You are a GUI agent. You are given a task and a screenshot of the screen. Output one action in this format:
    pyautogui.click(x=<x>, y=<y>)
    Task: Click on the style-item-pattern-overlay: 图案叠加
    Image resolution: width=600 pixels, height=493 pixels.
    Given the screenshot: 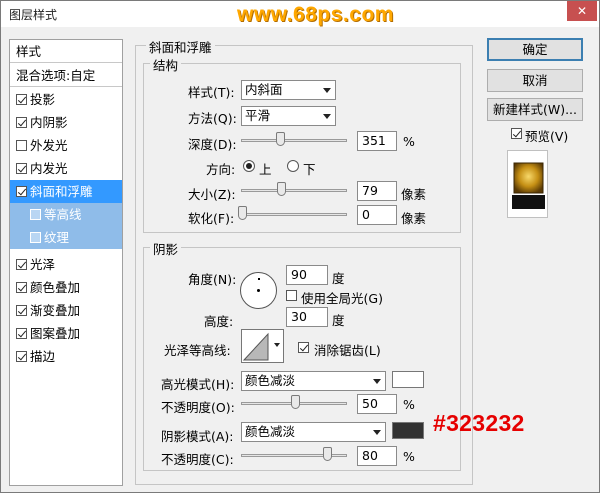 What is the action you would take?
    pyautogui.click(x=66, y=333)
    